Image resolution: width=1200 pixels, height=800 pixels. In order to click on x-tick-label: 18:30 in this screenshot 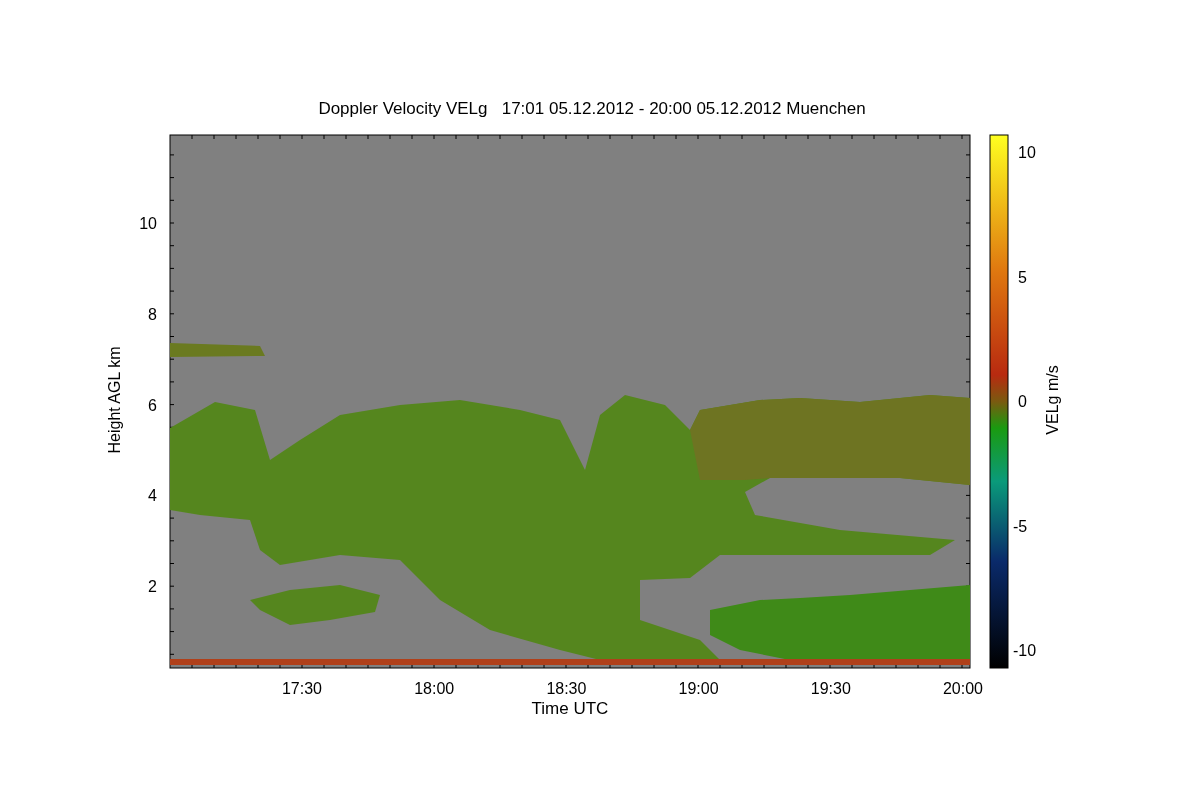, I will do `click(566, 688)`.